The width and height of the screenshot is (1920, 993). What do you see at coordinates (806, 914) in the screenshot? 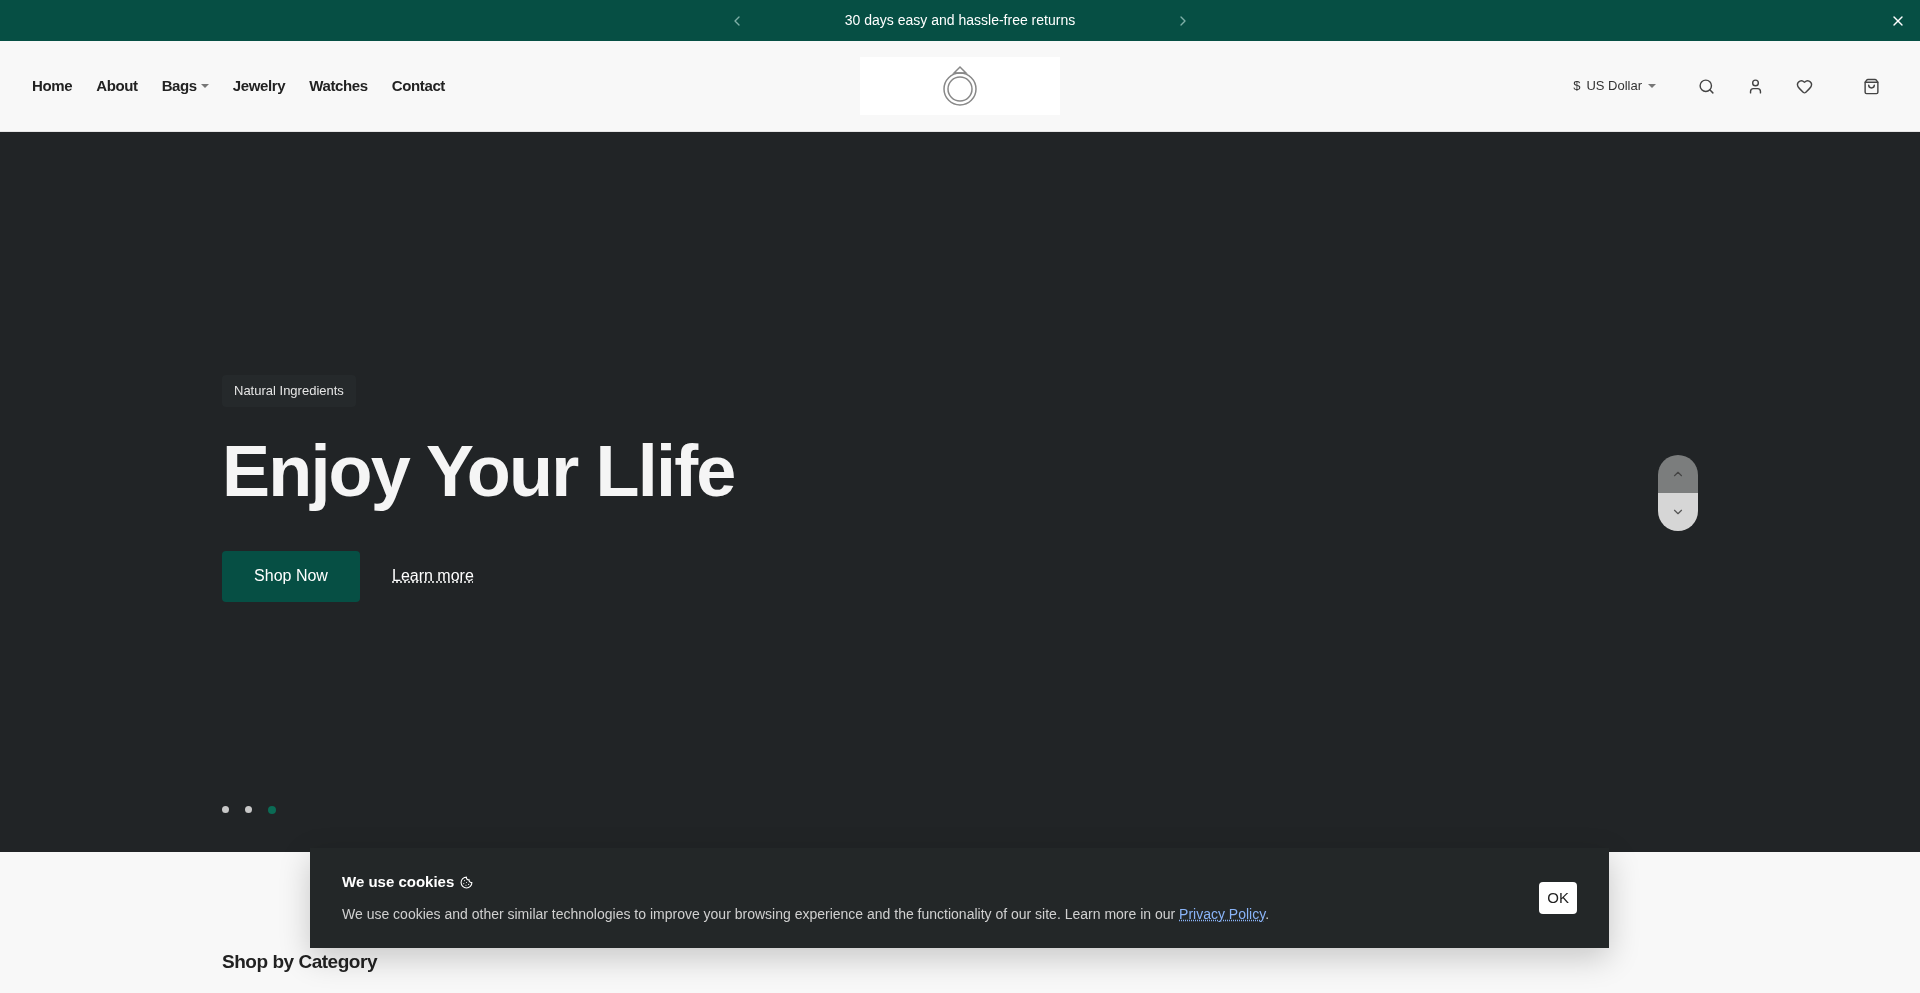
I see `cookie-text: We use cookies and other similar technologies to improve your browsing experience and the functionality of our site. Learn more in our Privacy Policy.` at bounding box center [806, 914].